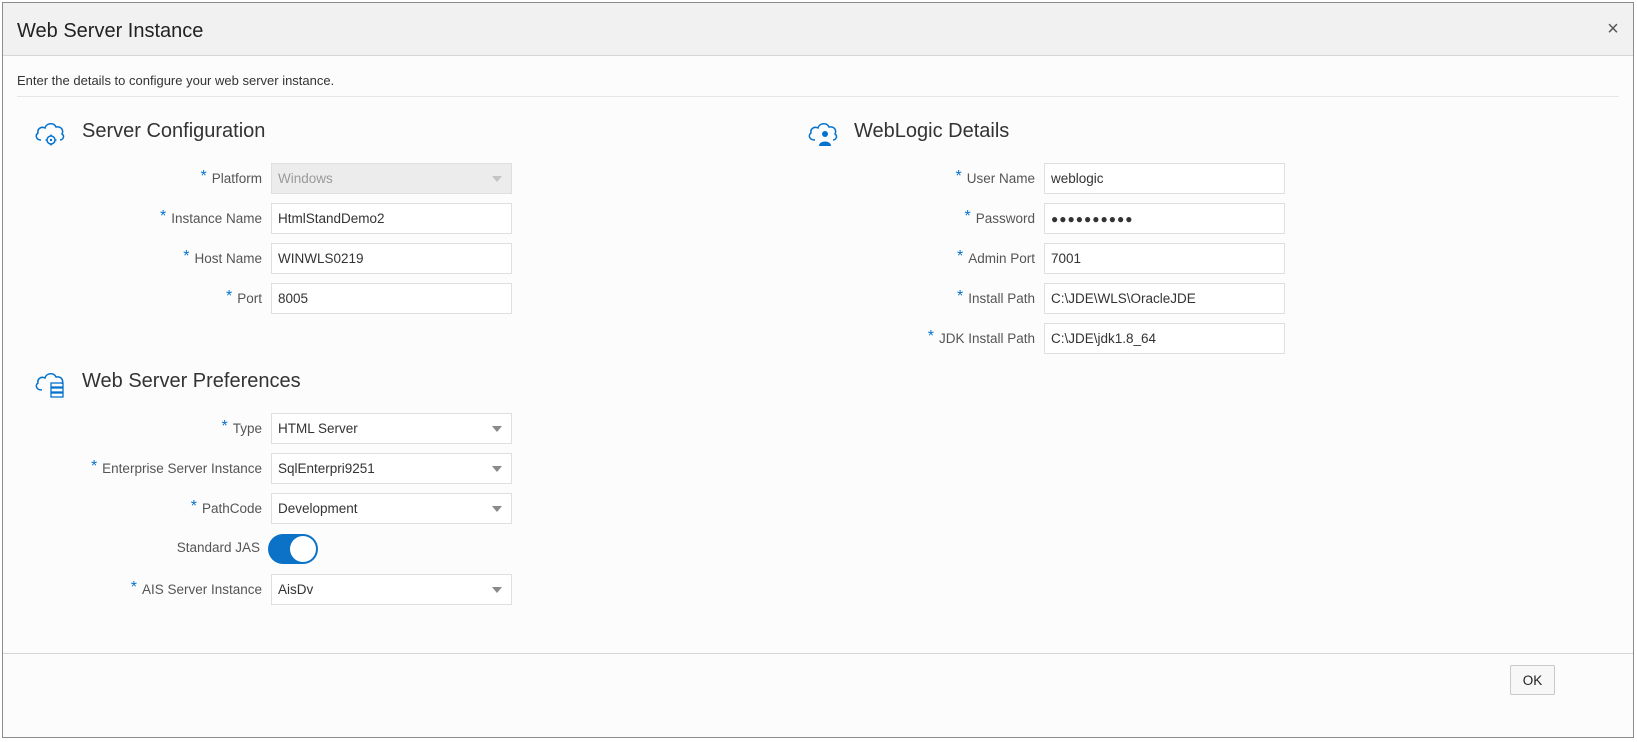  Describe the element at coordinates (999, 217) in the screenshot. I see `password-label: * Password` at that location.